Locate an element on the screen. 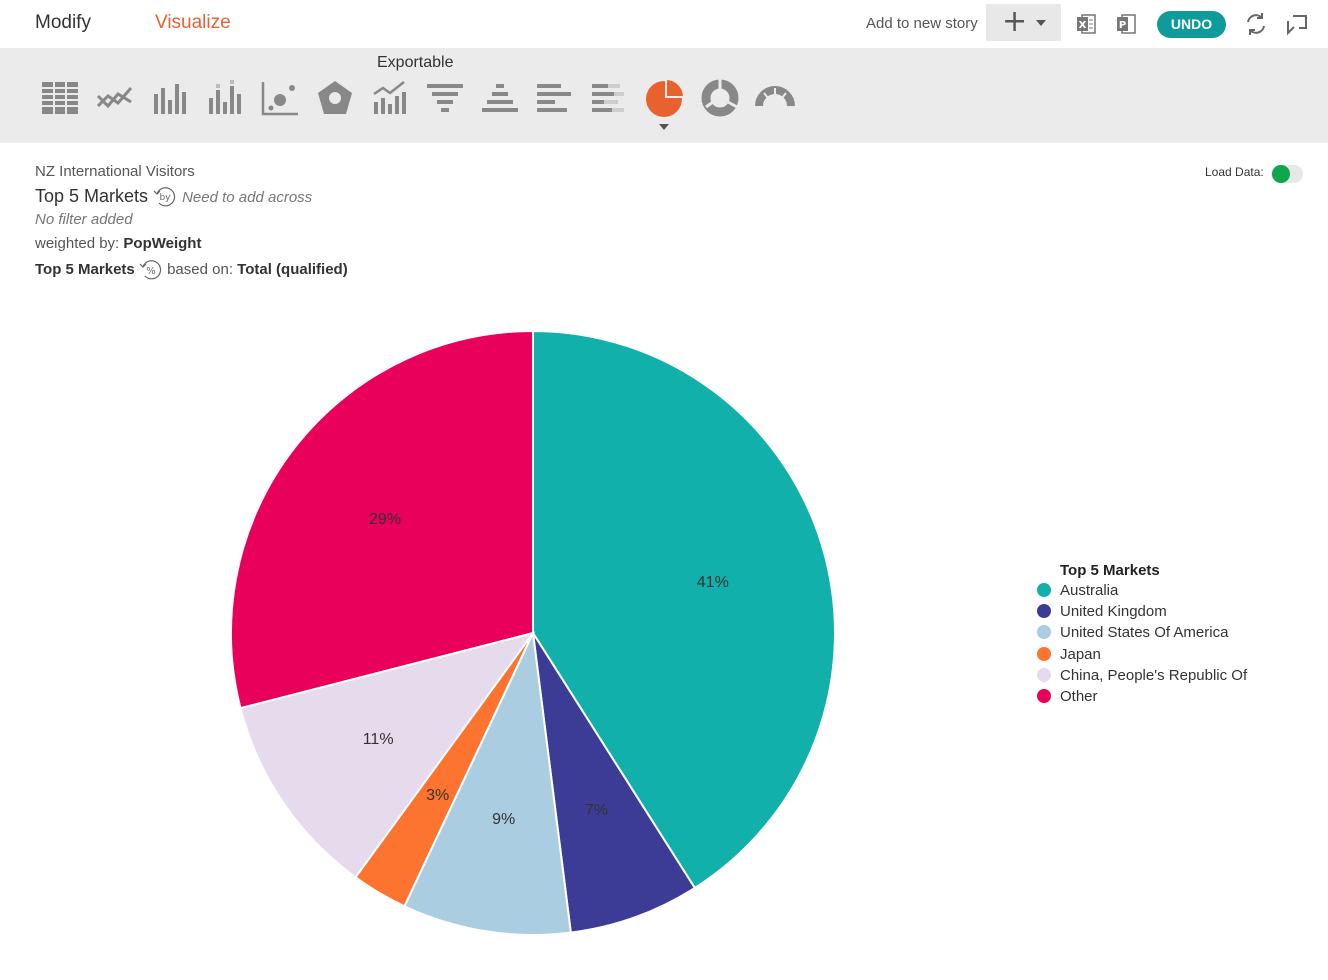 This screenshot has height=980, width=1328. excel-export-icon: X is located at coordinates (1086, 24).